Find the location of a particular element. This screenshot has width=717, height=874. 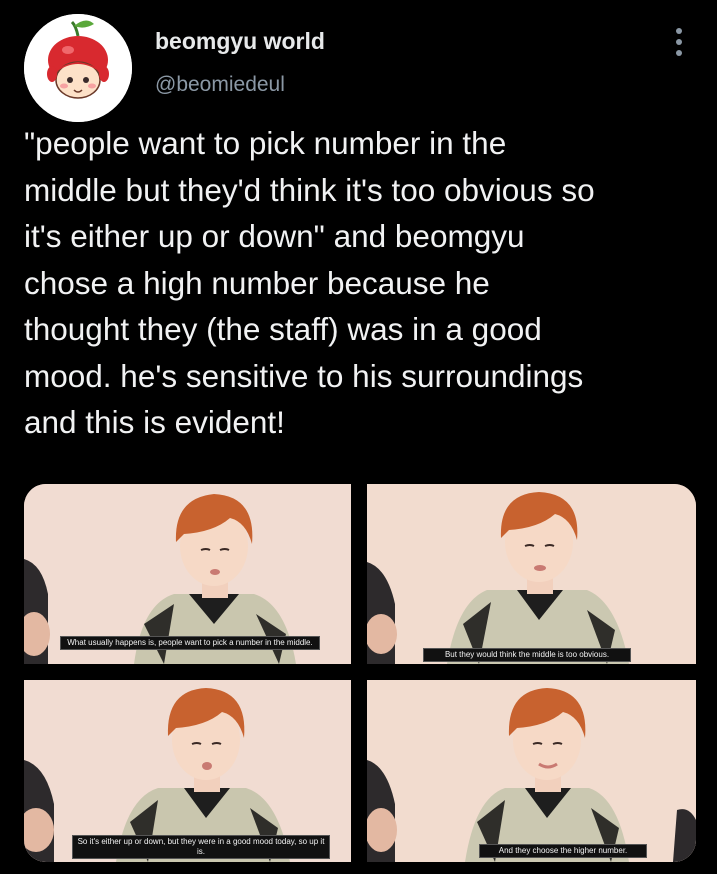

media-frame-4: And they choose the higher number. is located at coordinates (531, 771).